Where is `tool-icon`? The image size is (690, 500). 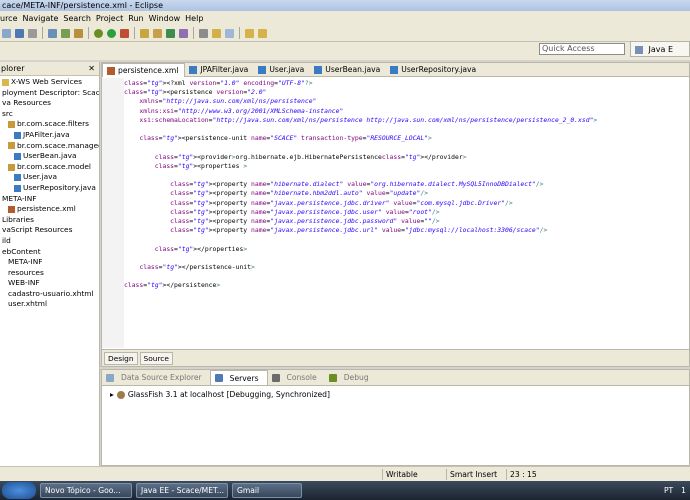
tool-icon is located at coordinates (78, 33).